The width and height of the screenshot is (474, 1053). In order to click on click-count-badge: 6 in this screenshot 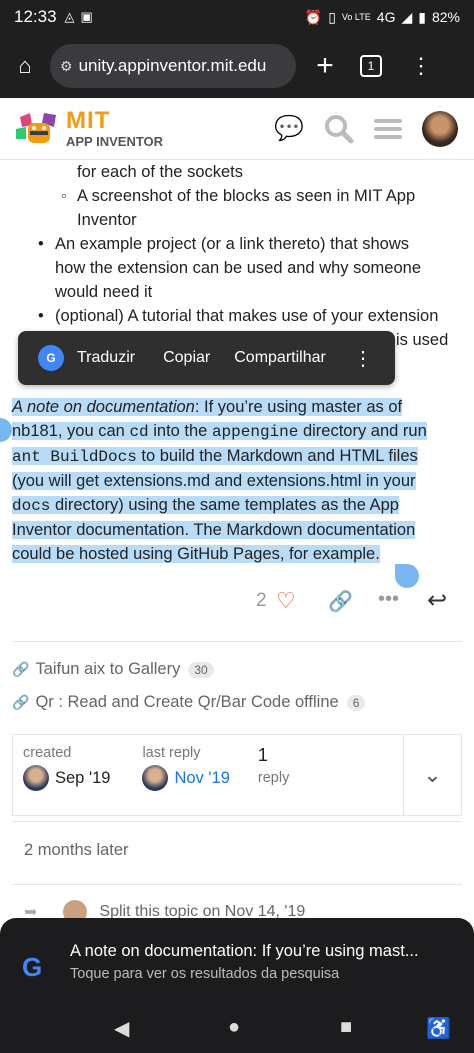, I will do `click(356, 702)`.